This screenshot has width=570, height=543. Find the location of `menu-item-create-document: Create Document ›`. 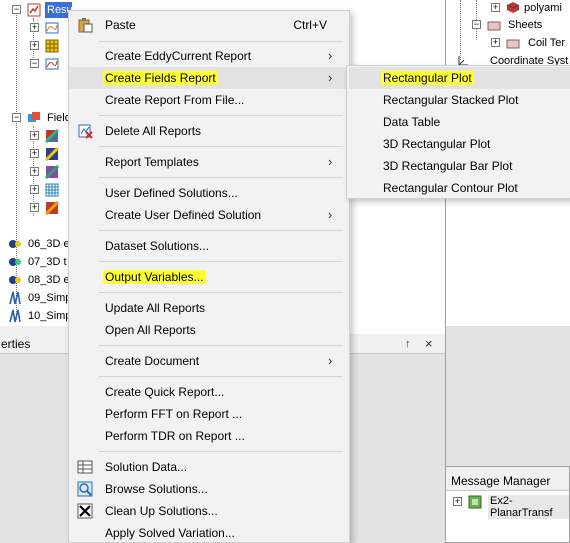

menu-item-create-document: Create Document › is located at coordinates (209, 361).